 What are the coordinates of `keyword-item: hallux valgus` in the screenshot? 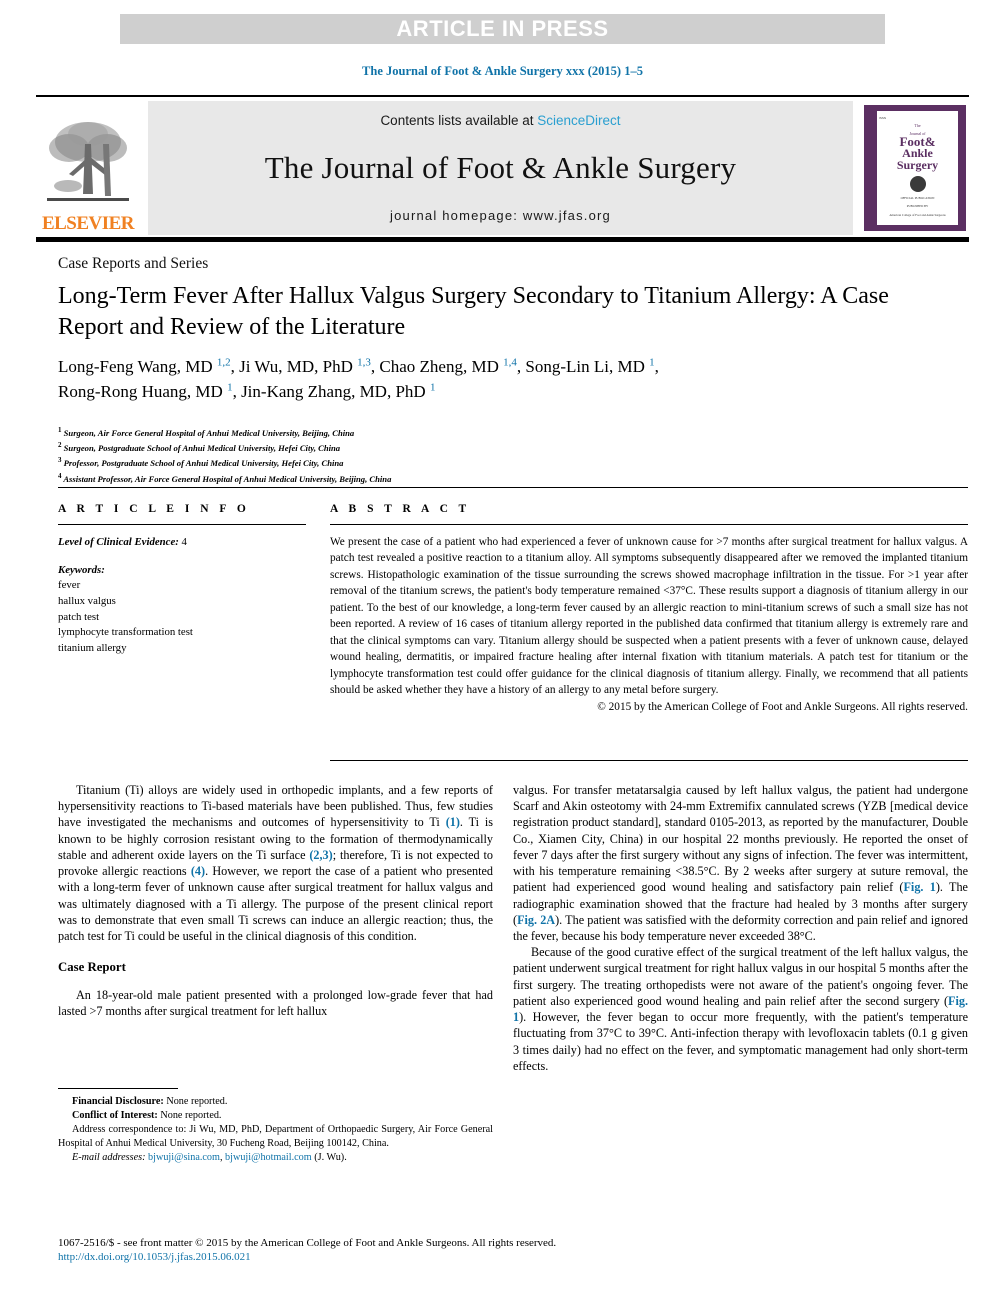 It's located at (87, 601).